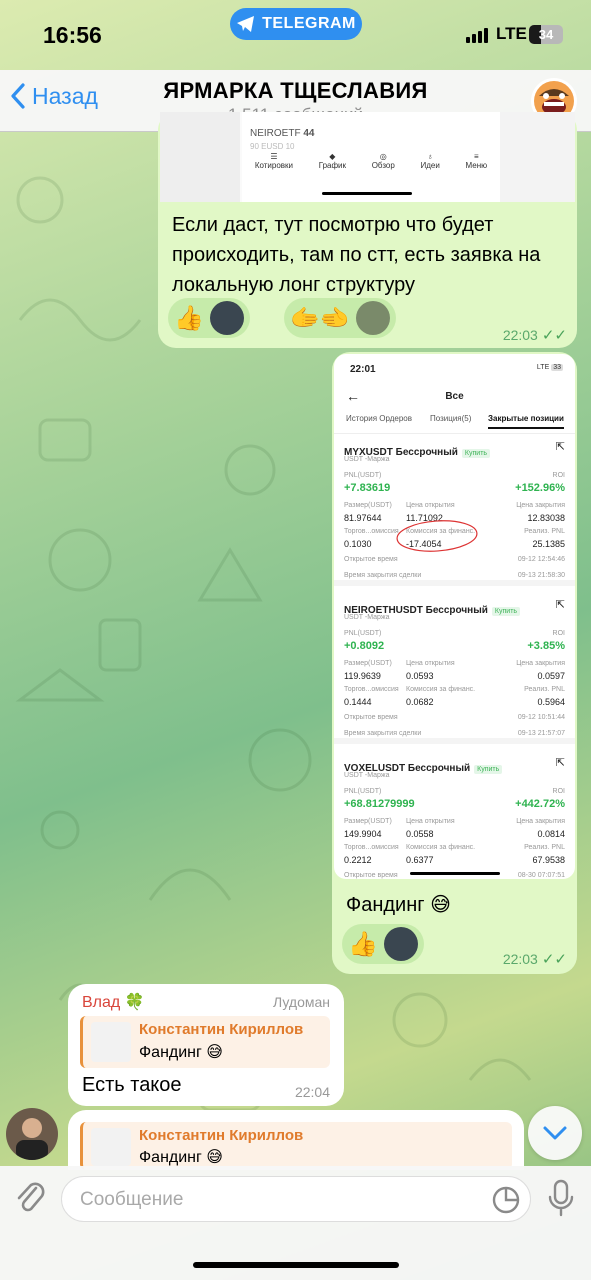 This screenshot has height=1280, width=591. I want to click on nav-label: Обзор, so click(383, 165).